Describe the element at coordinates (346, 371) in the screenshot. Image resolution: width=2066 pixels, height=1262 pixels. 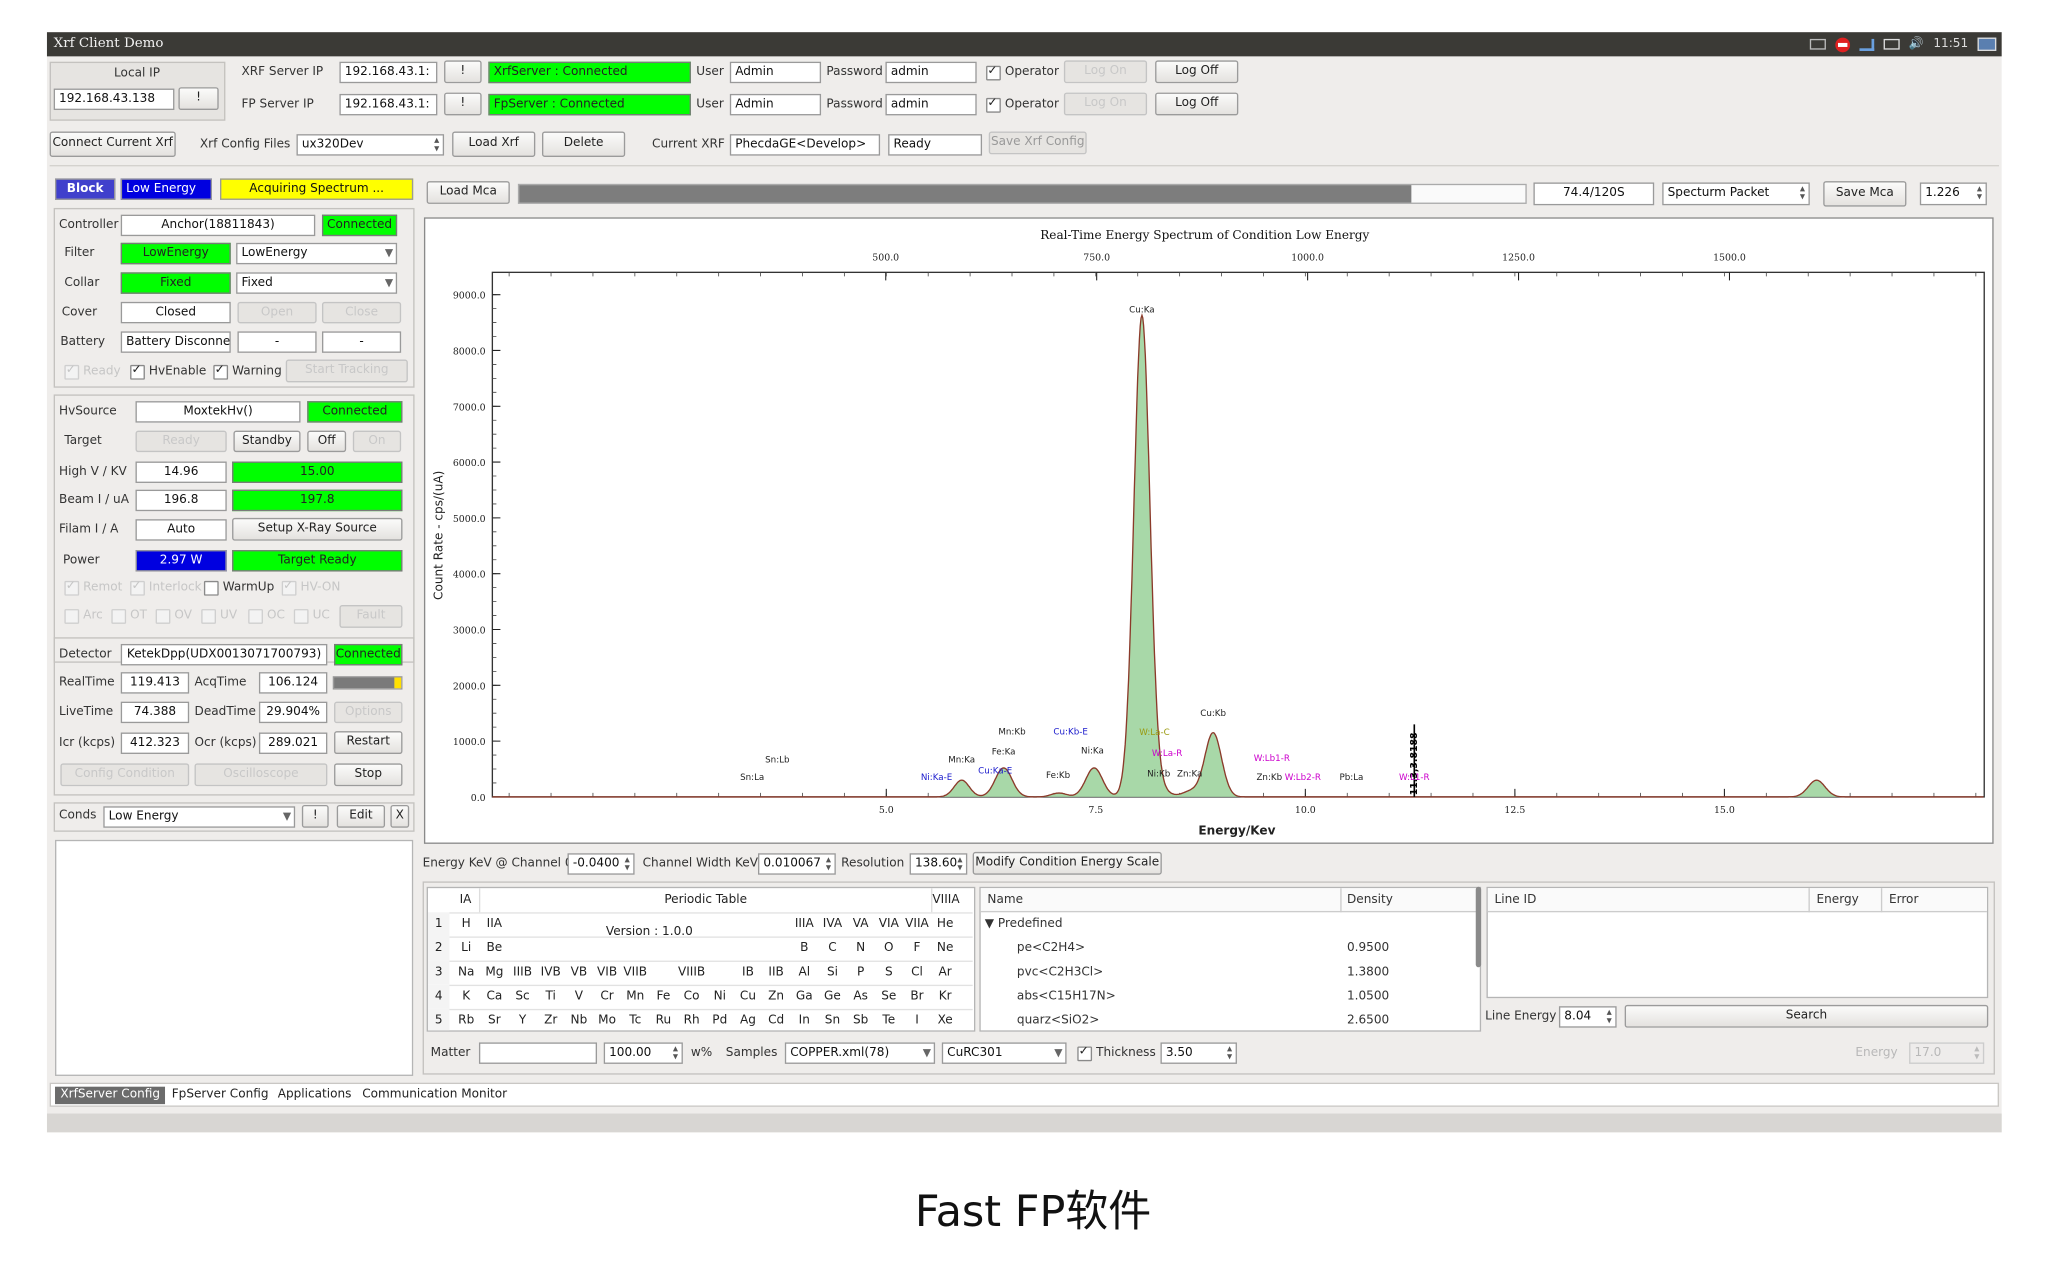
I see `start-tracking-button: Start Tracking` at that location.